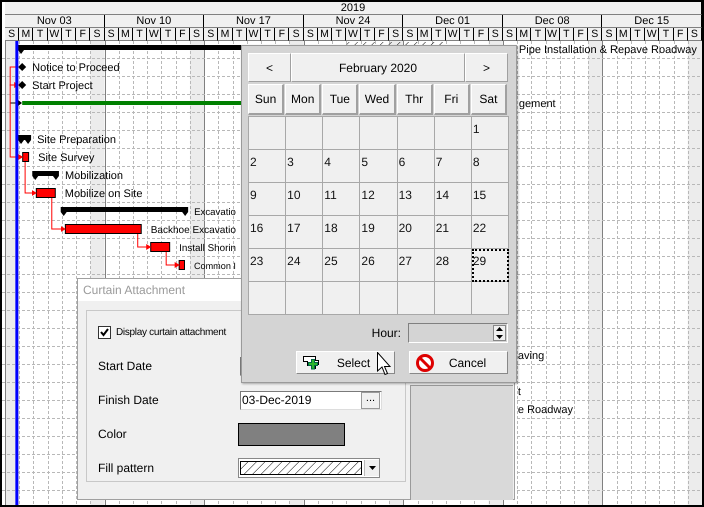 The image size is (704, 507). I want to click on select-button: Select, so click(345, 362).